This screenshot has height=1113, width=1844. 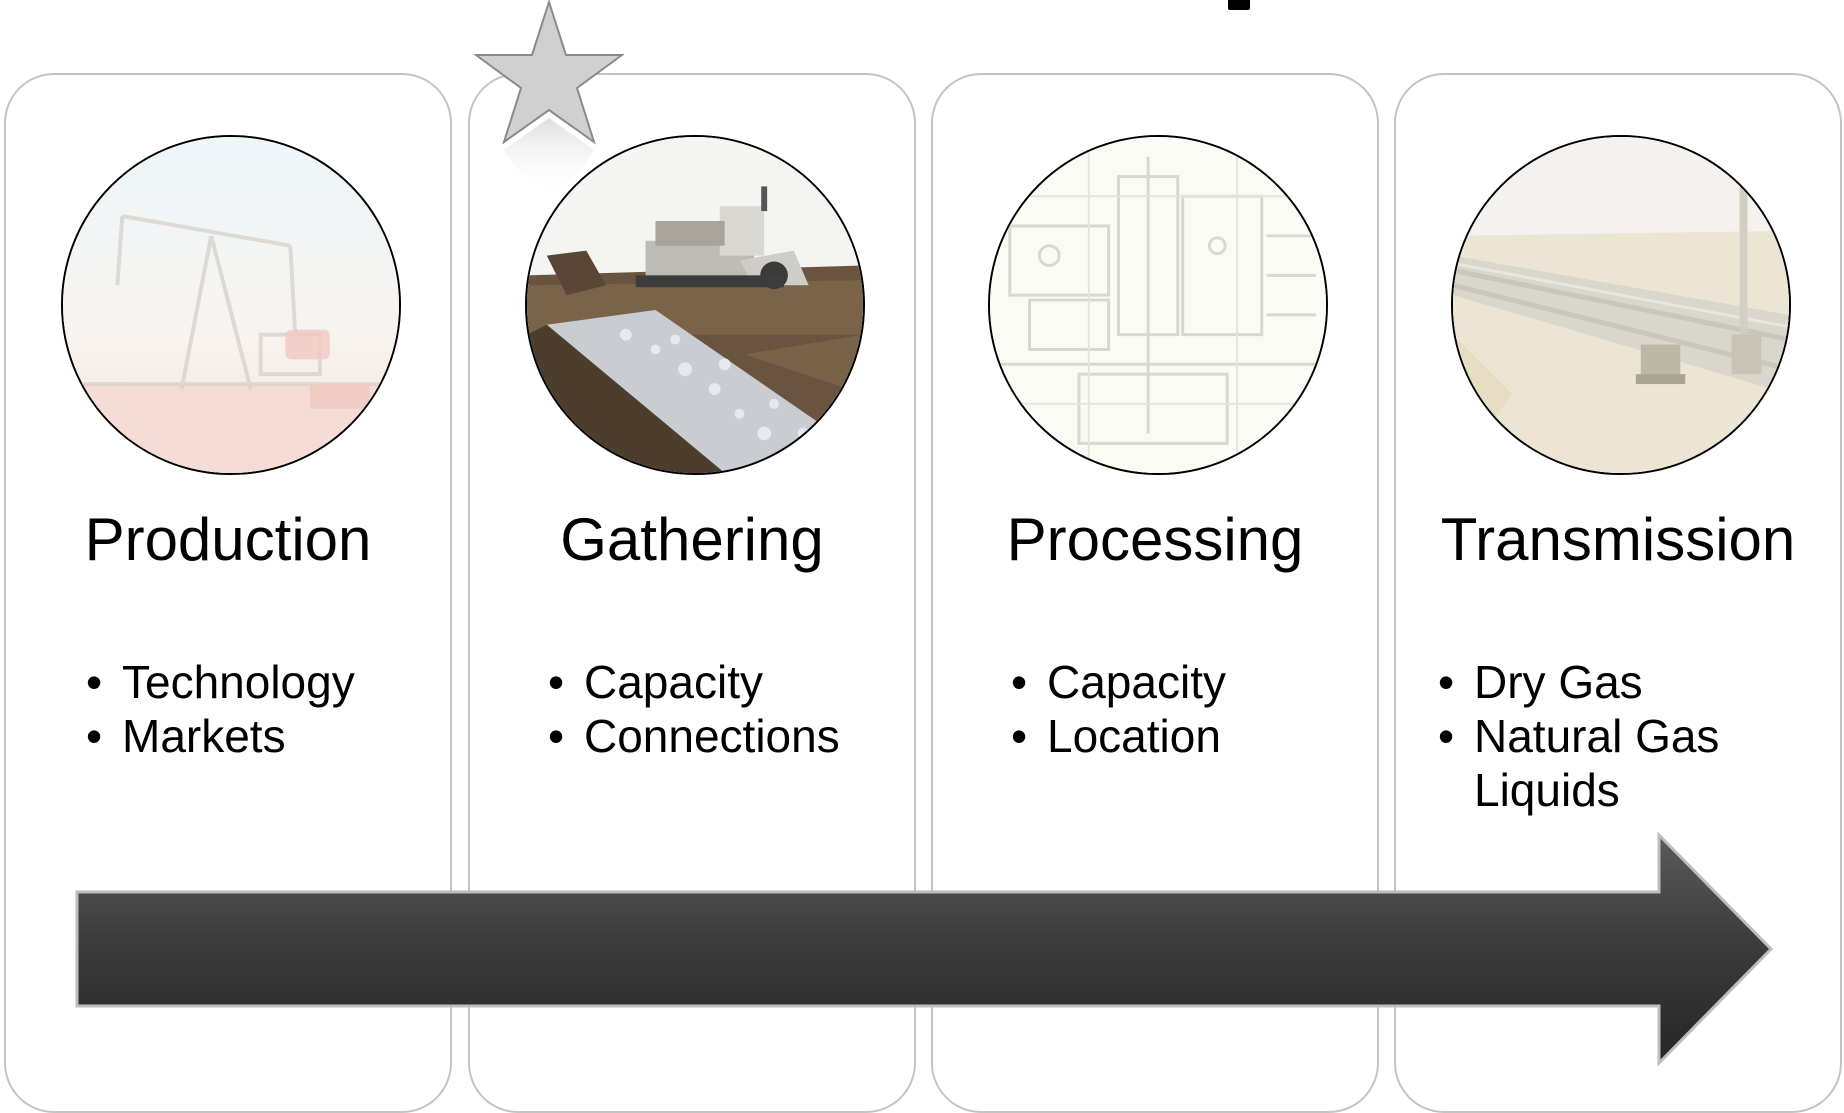 What do you see at coordinates (1591, 682) in the screenshot?
I see `bullet-item: Dry Gas` at bounding box center [1591, 682].